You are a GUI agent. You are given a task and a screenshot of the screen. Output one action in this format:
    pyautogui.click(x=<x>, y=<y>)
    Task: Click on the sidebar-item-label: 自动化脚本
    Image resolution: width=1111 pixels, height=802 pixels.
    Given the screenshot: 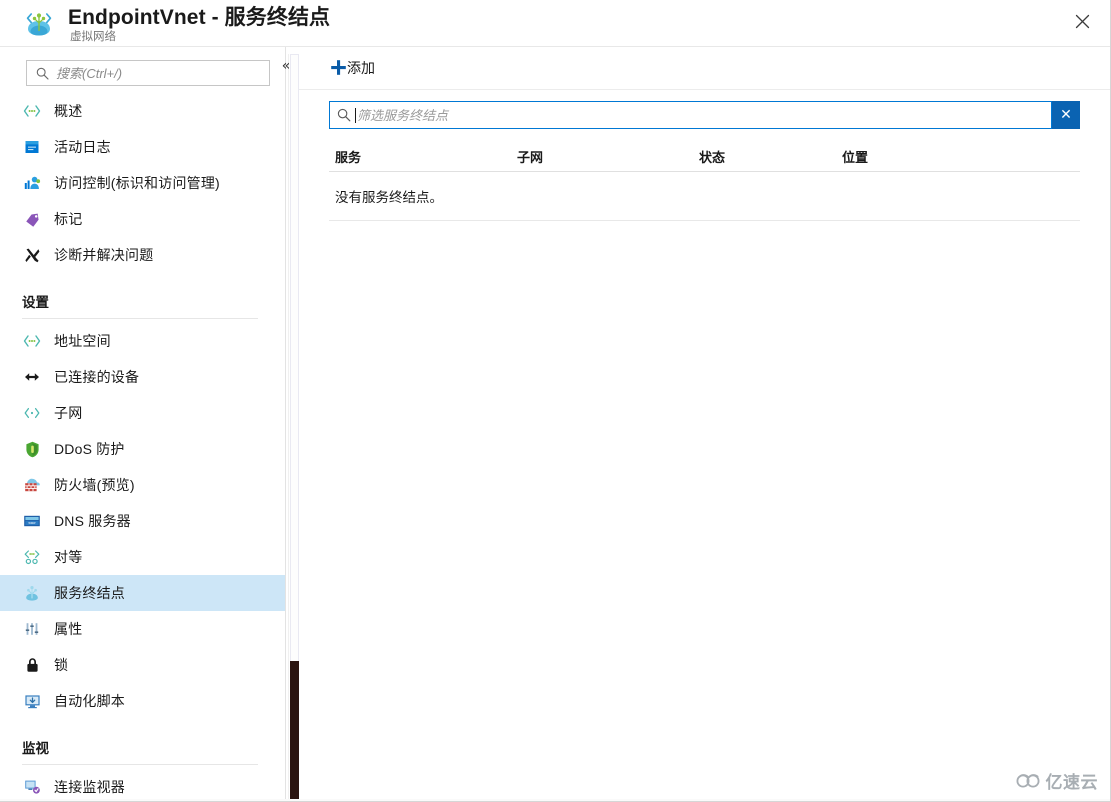 What is the action you would take?
    pyautogui.click(x=89, y=701)
    